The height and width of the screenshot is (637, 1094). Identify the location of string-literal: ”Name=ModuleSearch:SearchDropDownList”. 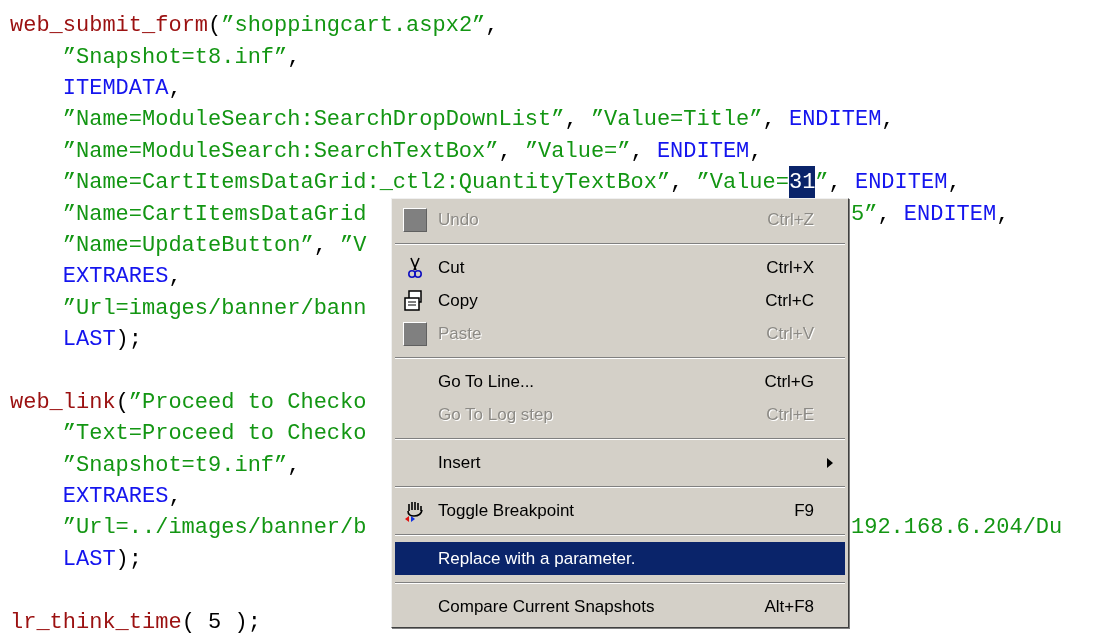
(313, 120).